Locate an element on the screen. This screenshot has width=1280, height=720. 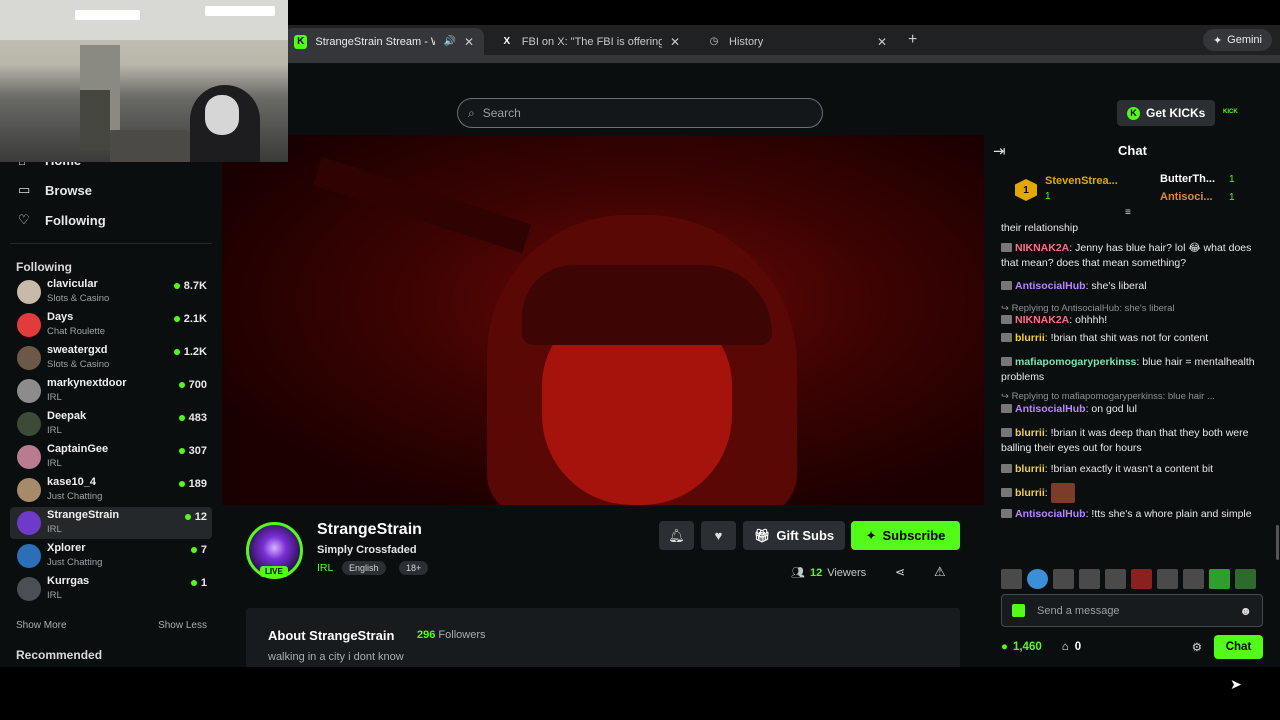
sidebar-channel: Deepak IRL 483 is located at coordinates (111, 424).